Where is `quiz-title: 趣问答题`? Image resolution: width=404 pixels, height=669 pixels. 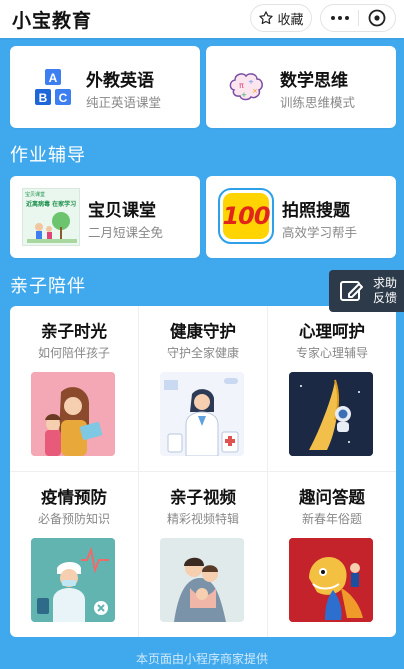
quiz-title: 趣问答题 is located at coordinates (332, 497).